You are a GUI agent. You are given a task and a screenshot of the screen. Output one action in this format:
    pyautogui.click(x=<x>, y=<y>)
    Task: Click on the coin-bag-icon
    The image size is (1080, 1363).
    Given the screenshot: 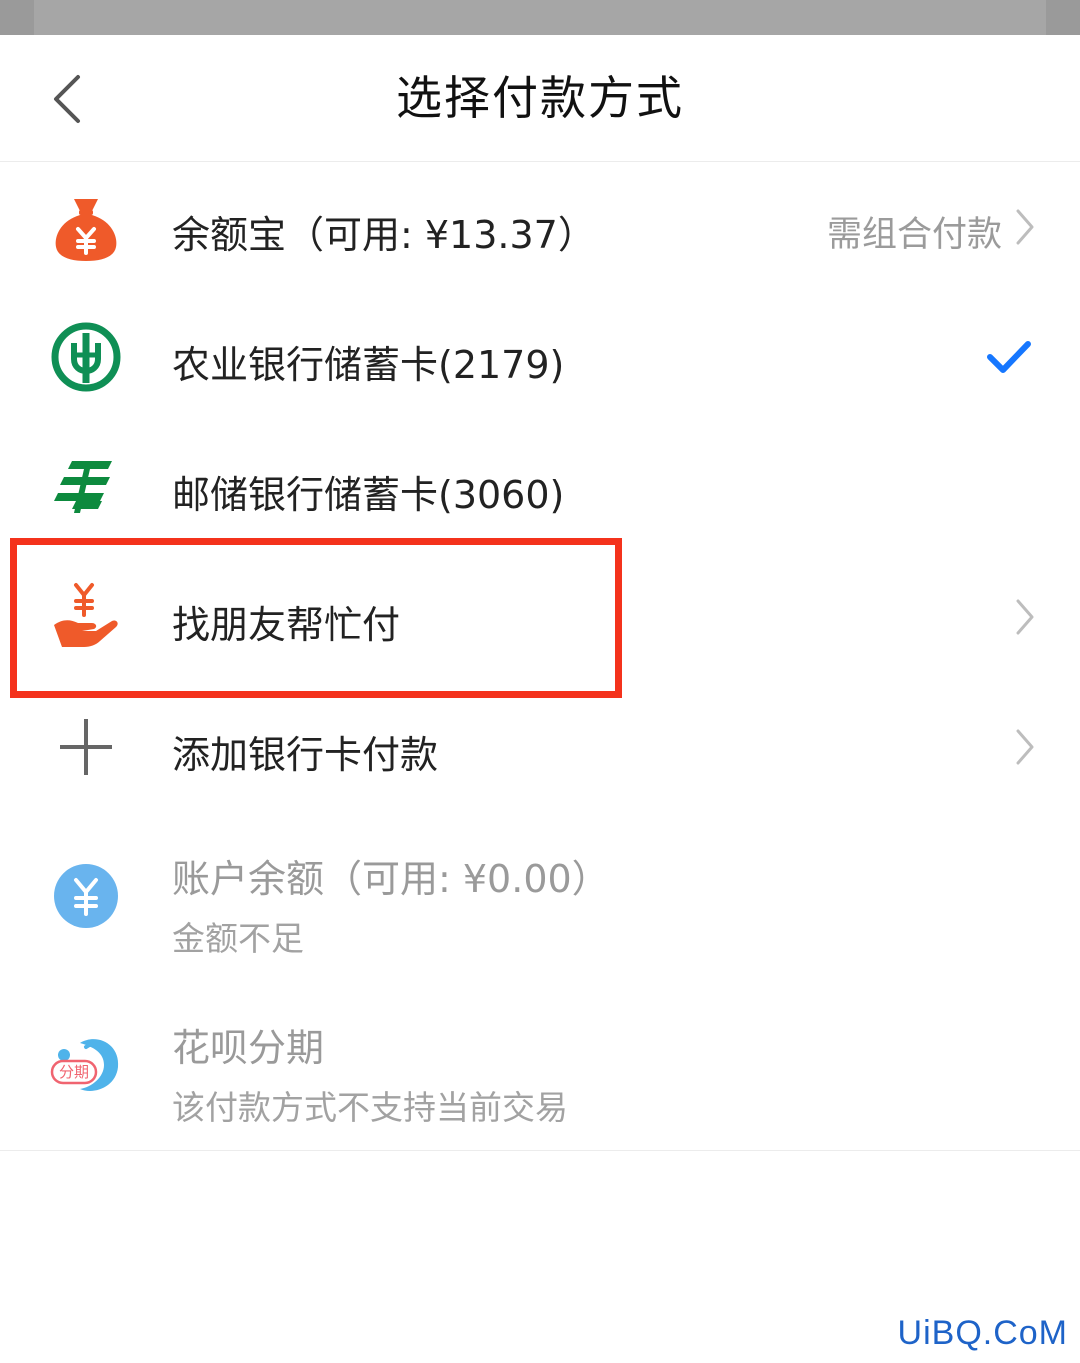 What is the action you would take?
    pyautogui.click(x=86, y=227)
    